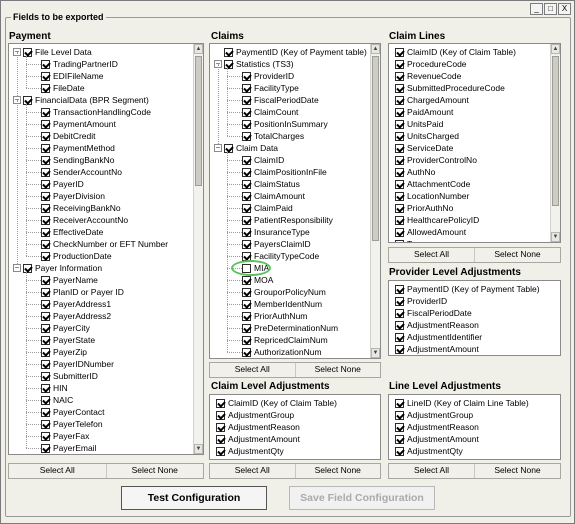 The image size is (575, 524). Describe the element at coordinates (69, 376) in the screenshot. I see `tree-item: SubmitterID` at that location.